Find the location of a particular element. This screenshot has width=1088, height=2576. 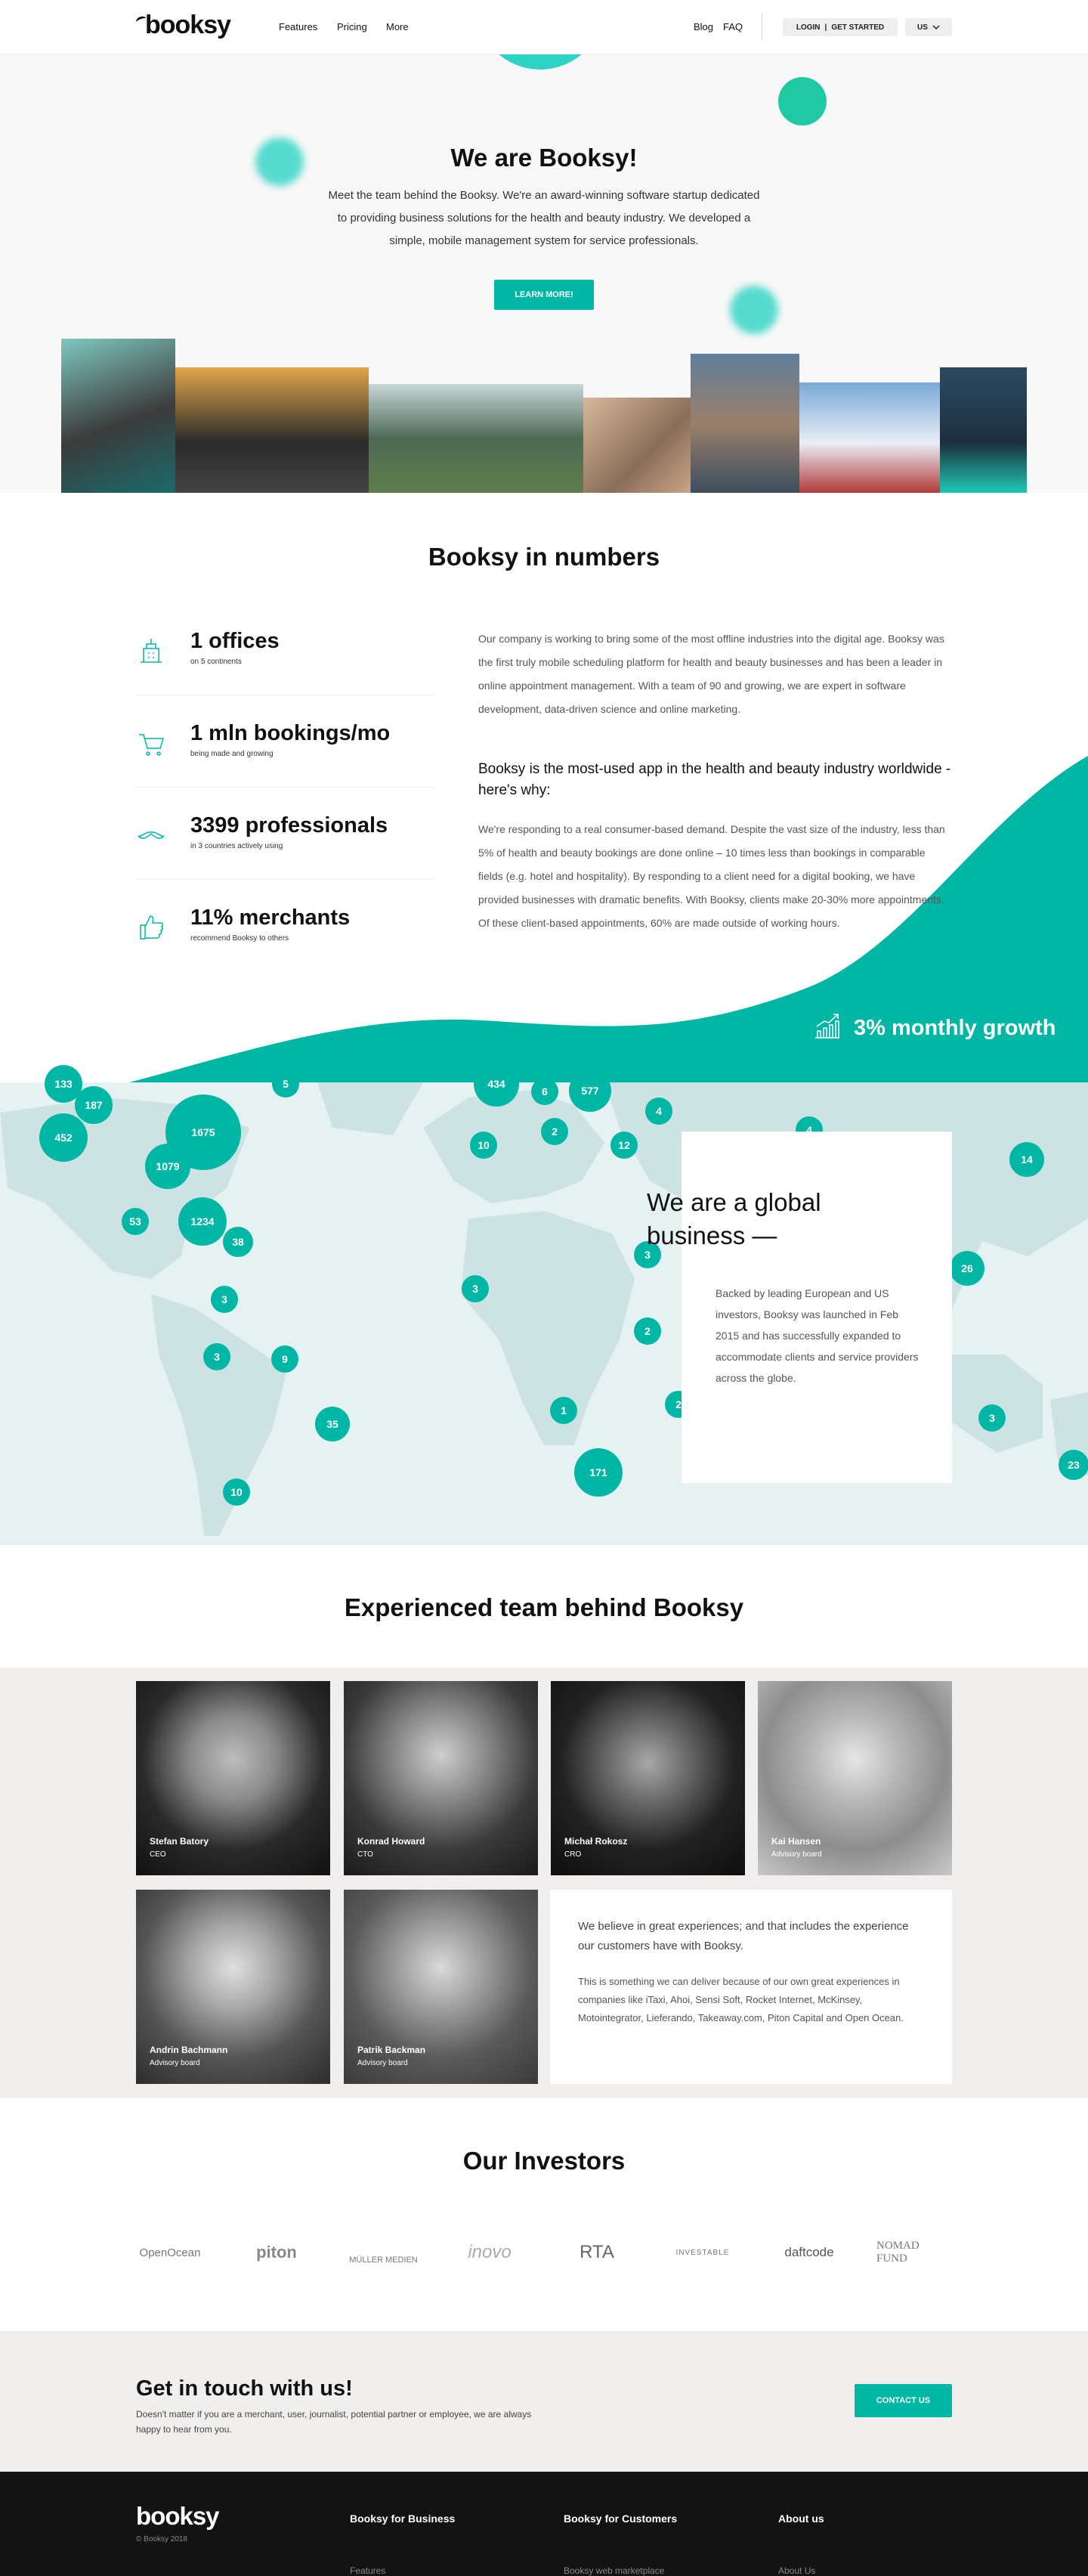

stat-value: 3399 professionals is located at coordinates (289, 825).